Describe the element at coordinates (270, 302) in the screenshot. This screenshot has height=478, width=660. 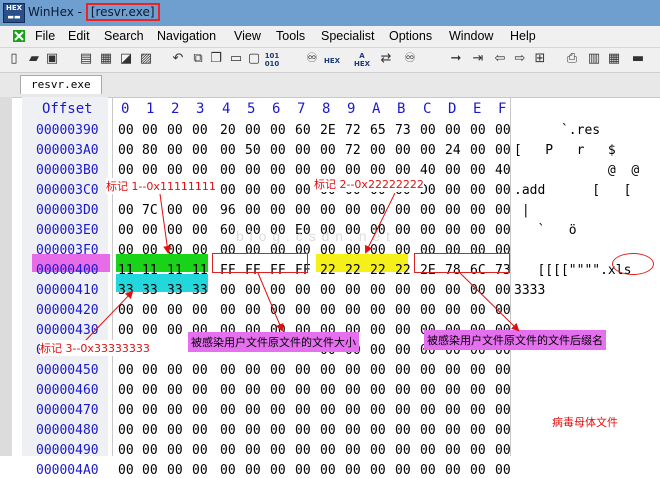
I see `size-arrow` at that location.